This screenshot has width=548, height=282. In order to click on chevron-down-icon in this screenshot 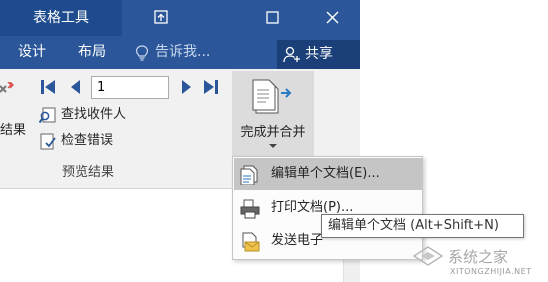, I will do `click(273, 146)`.